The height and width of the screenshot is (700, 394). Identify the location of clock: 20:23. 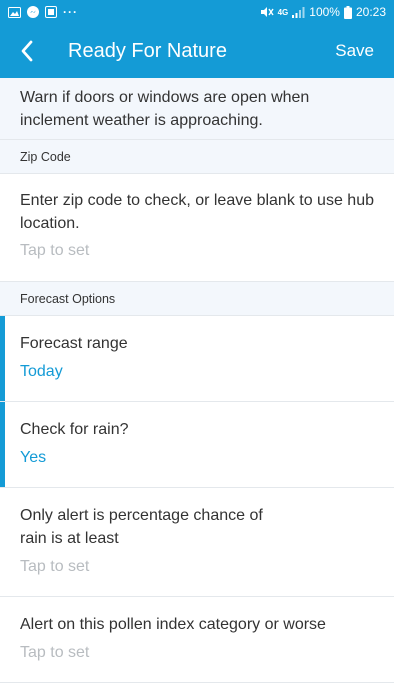
(370, 12).